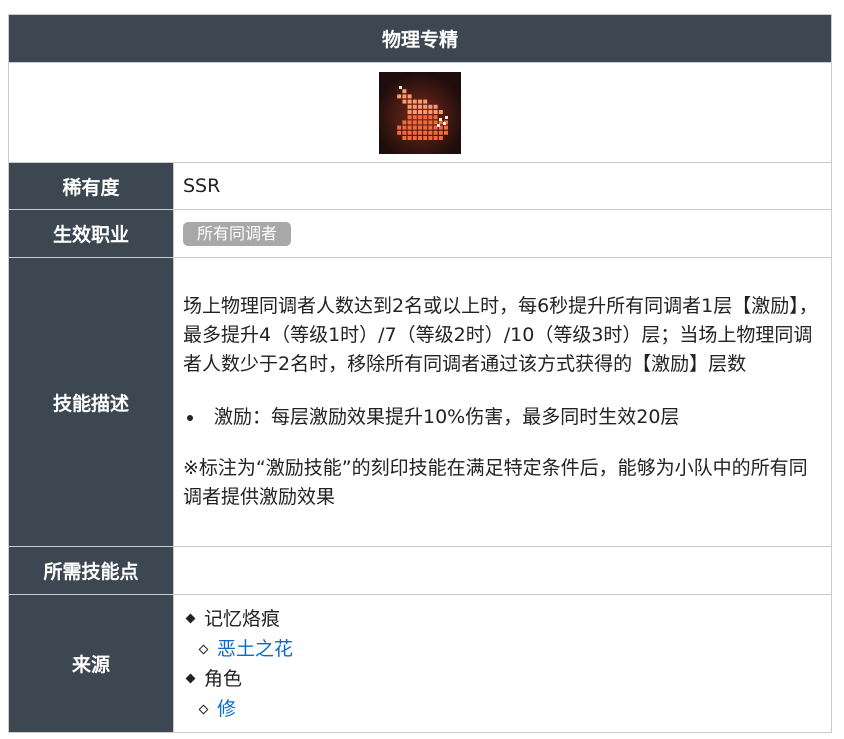 The image size is (844, 739). I want to click on infobox-title: 物理专精, so click(420, 38).